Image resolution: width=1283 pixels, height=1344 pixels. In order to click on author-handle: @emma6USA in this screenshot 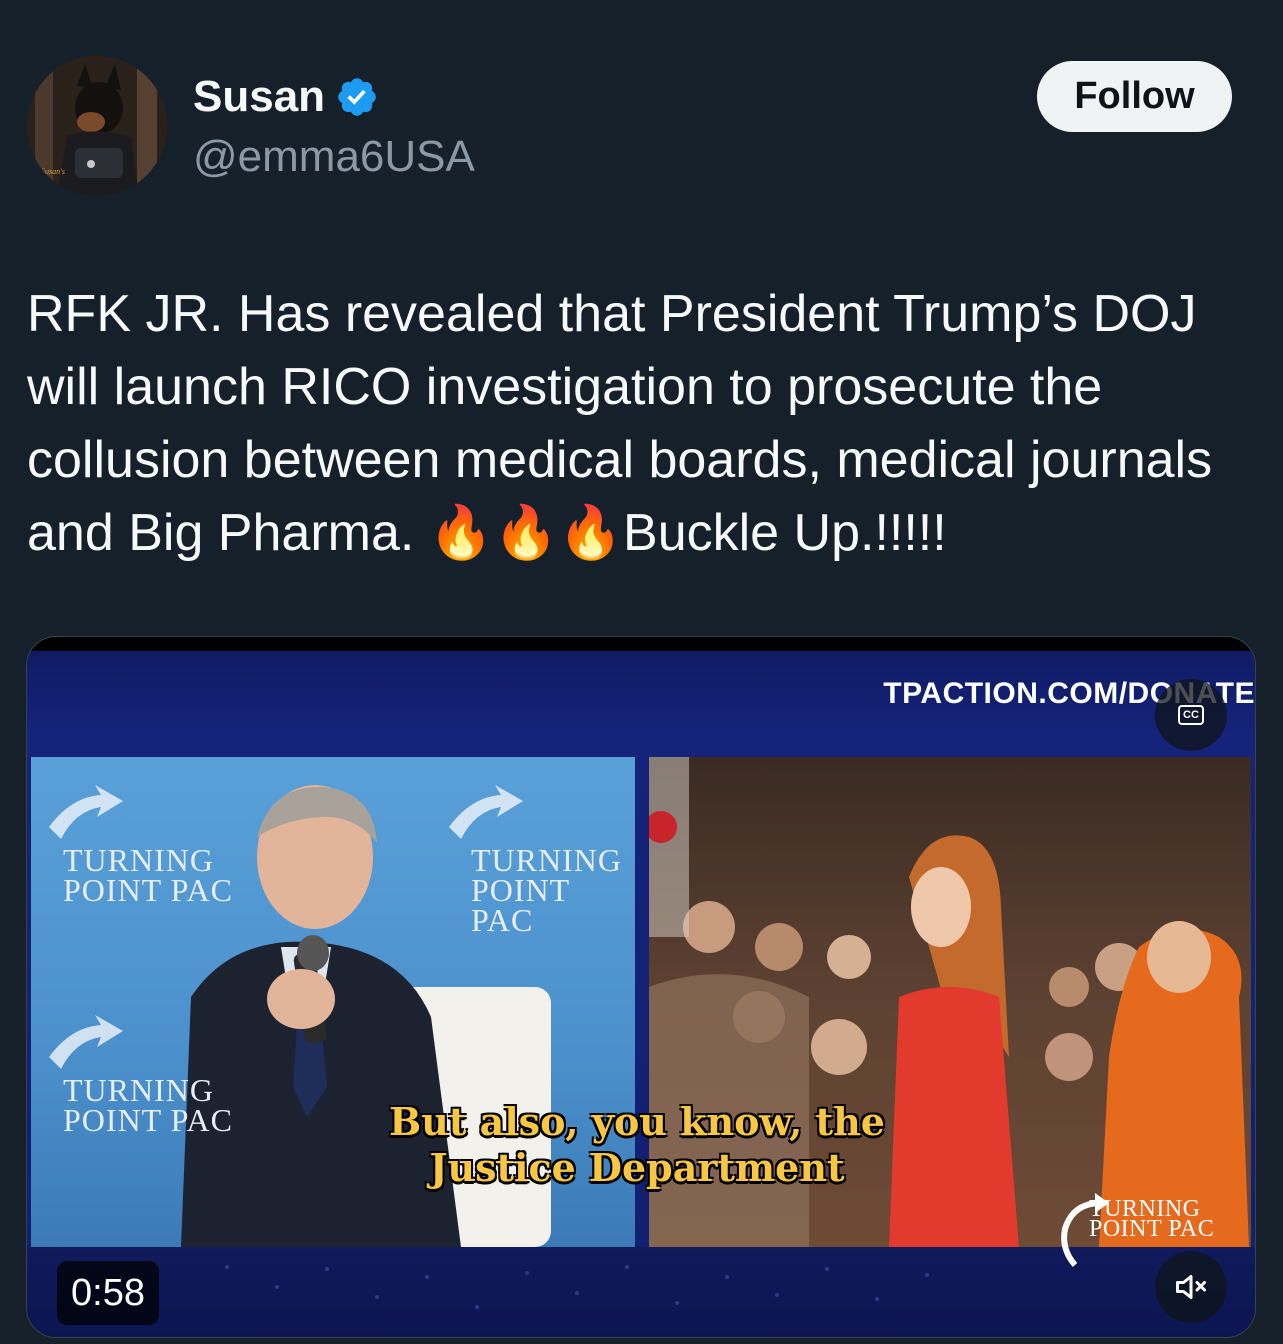, I will do `click(334, 157)`.